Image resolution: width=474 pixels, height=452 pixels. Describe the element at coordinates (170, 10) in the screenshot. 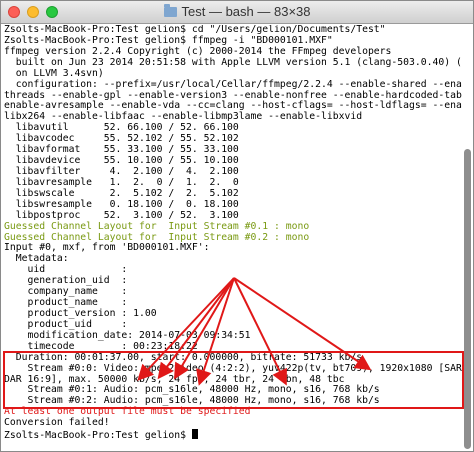

I see `folder-icon` at that location.